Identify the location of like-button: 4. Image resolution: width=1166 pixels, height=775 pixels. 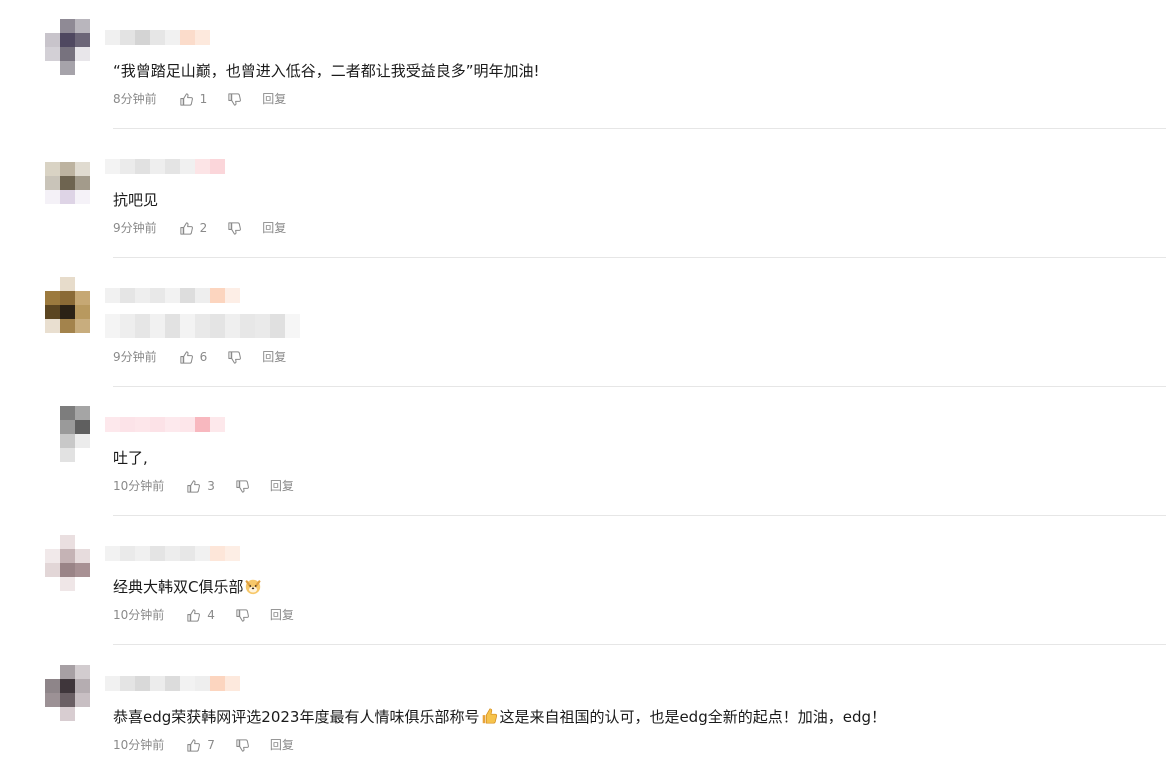
(210, 615).